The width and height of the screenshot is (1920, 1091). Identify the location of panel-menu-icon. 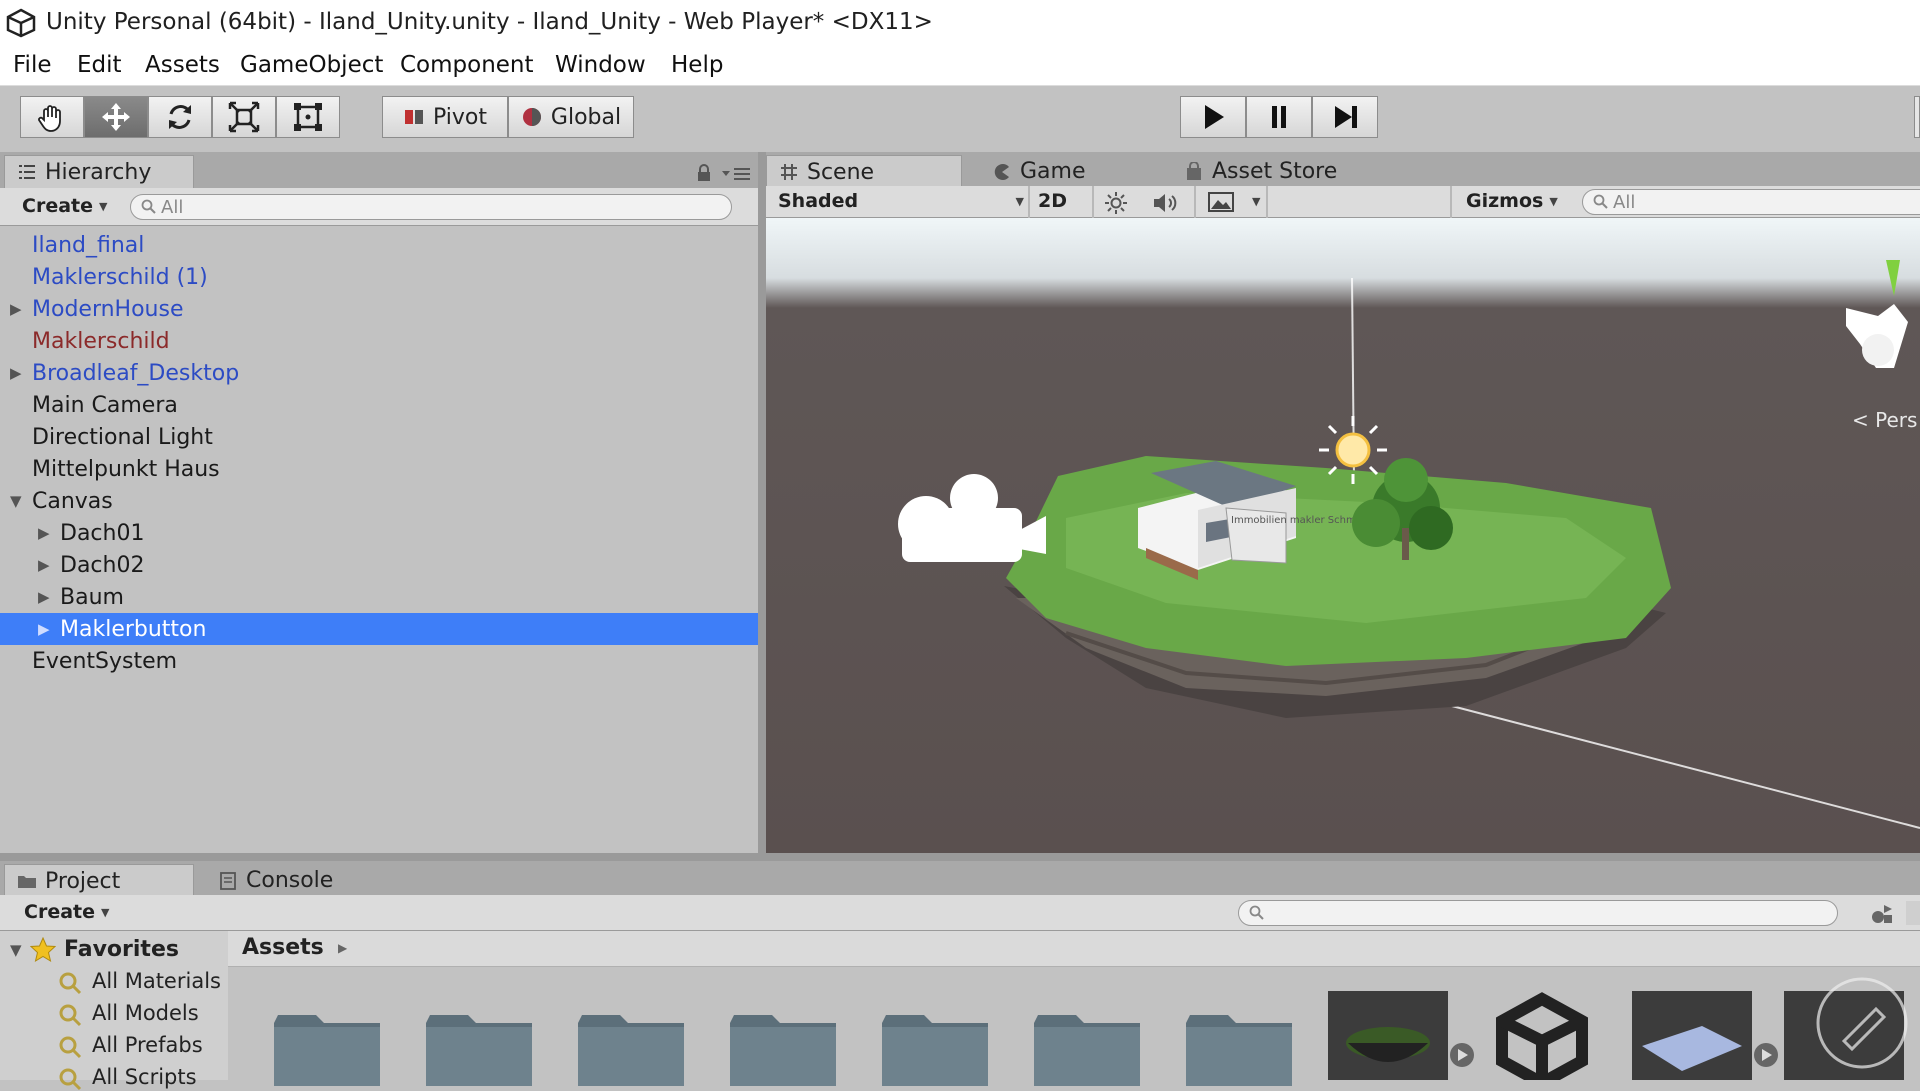
(737, 173).